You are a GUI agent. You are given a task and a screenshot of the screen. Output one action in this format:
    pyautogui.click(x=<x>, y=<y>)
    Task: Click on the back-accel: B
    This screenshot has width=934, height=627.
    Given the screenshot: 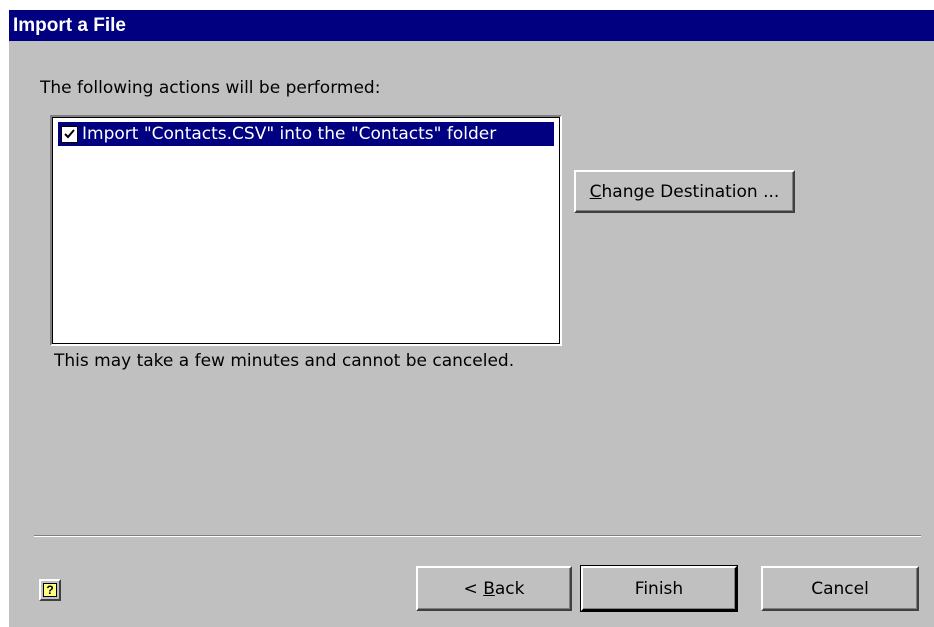 What is the action you would take?
    pyautogui.click(x=489, y=588)
    